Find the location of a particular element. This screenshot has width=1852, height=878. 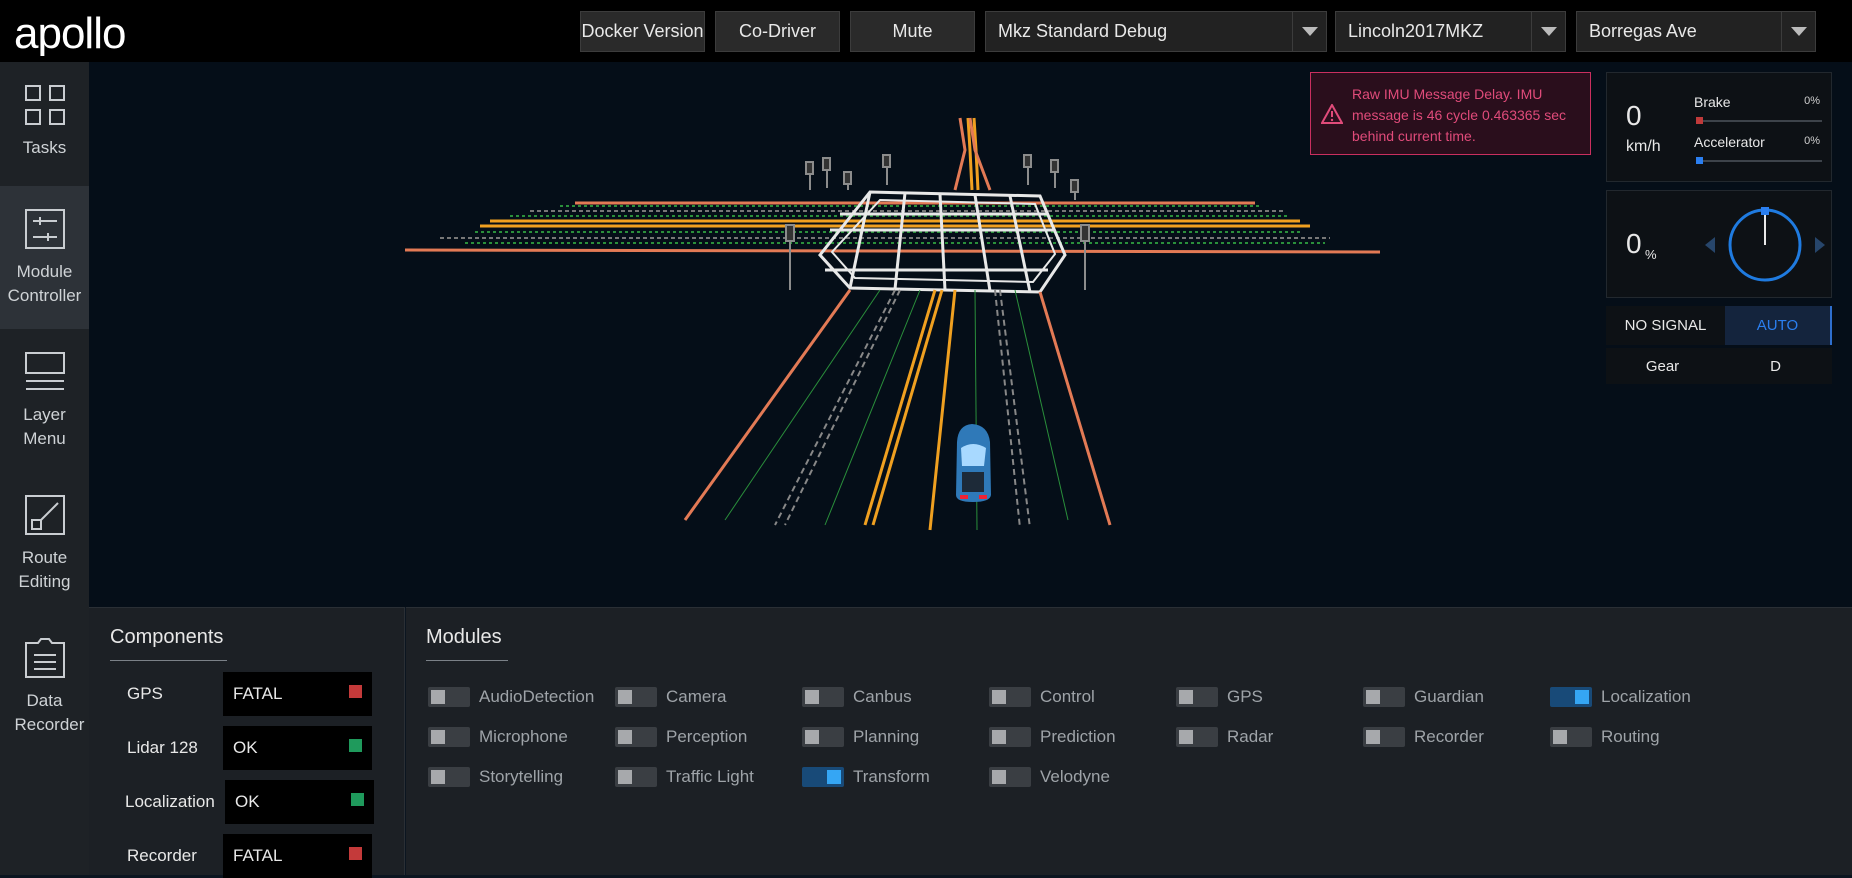

accelerator-label: Accelerator is located at coordinates (1729, 142).